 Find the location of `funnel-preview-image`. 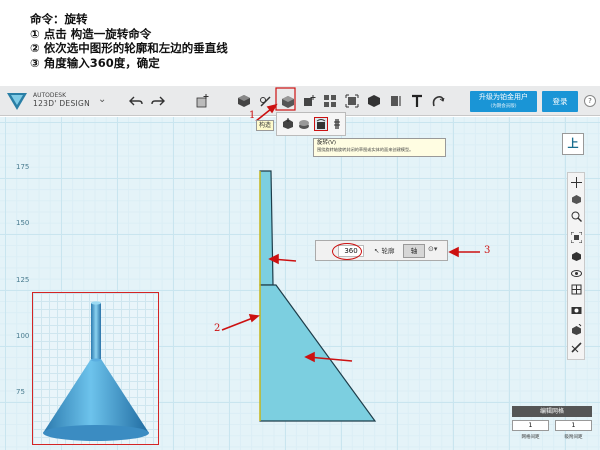

funnel-preview-image is located at coordinates (96, 371).